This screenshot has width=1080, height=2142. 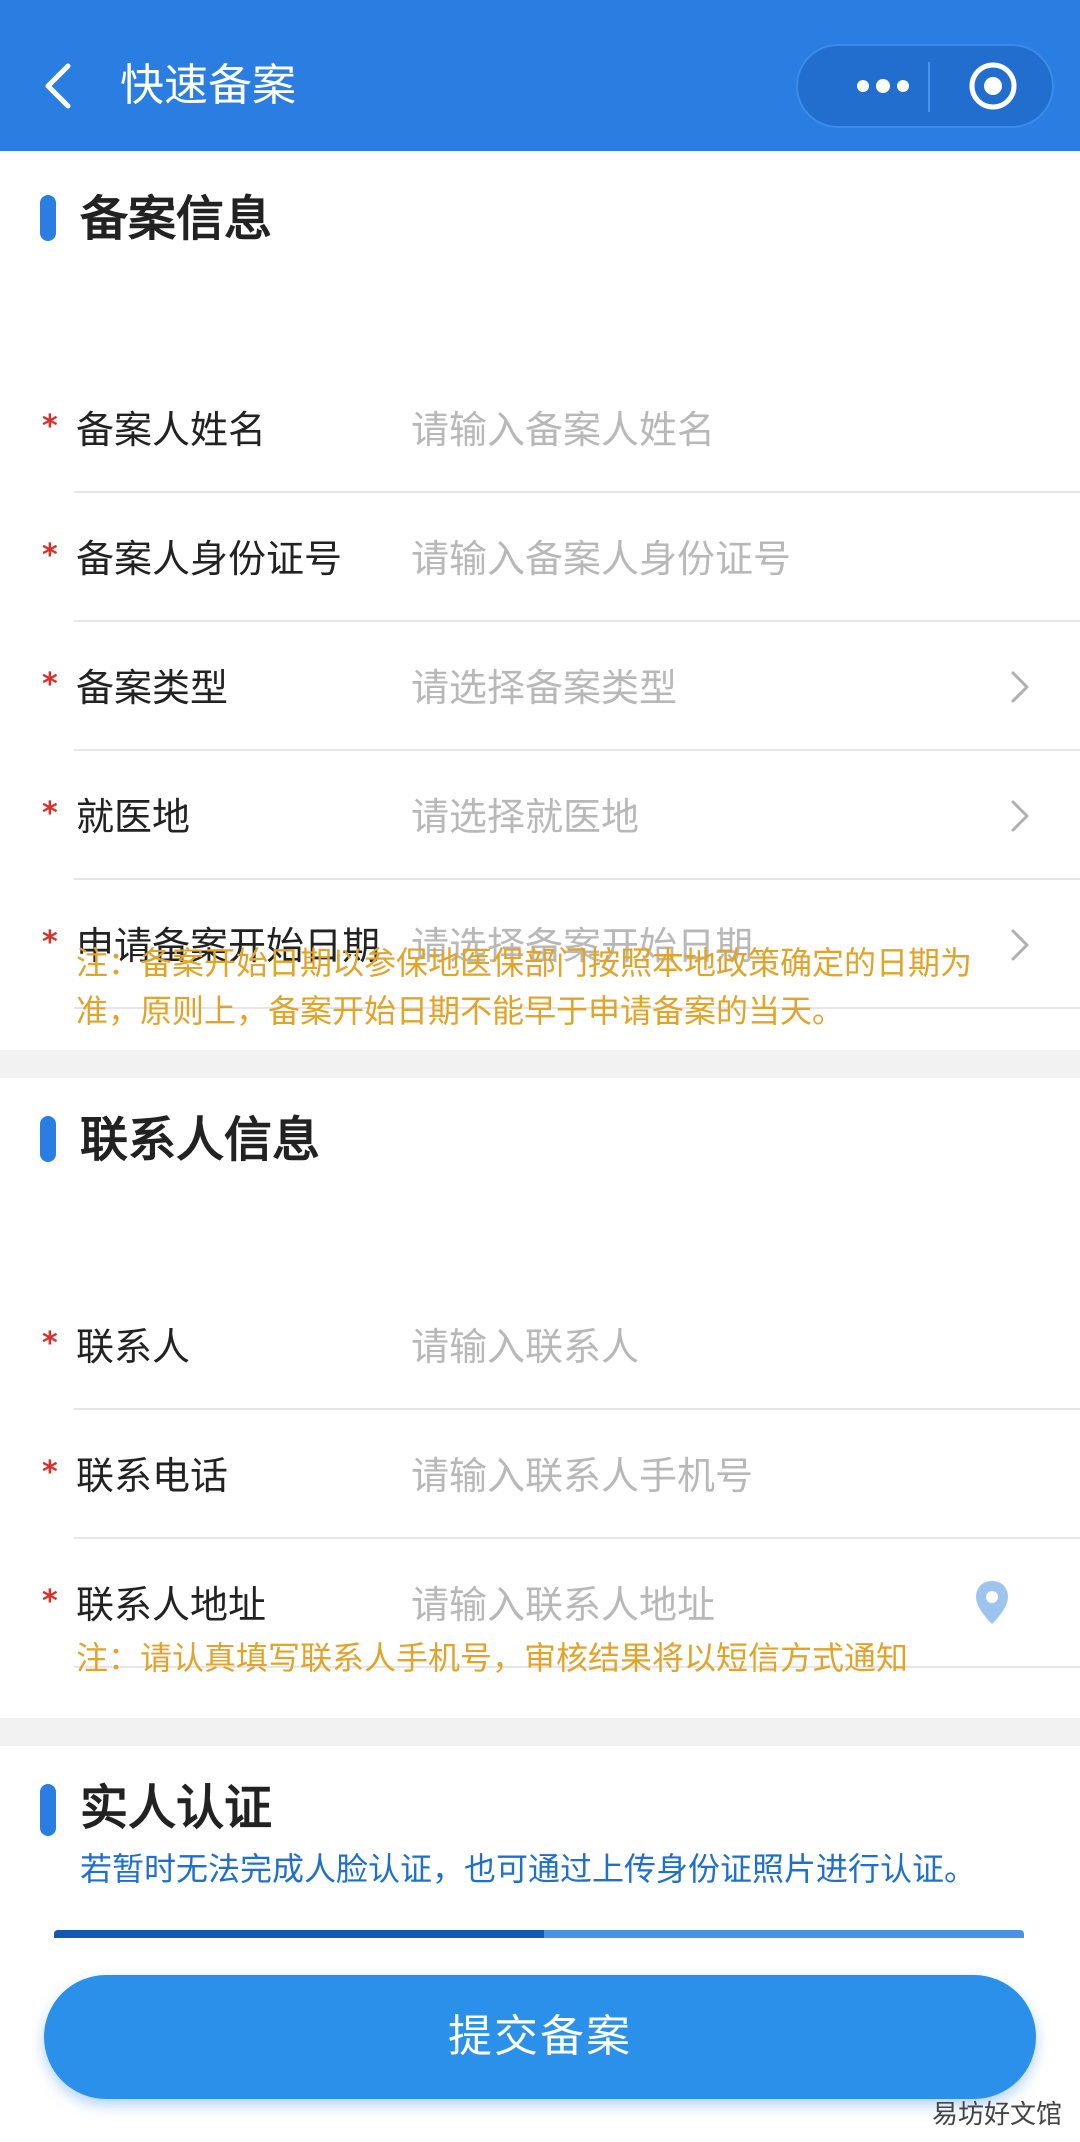 I want to click on watermark: 易坊好文馆, so click(x=997, y=2115).